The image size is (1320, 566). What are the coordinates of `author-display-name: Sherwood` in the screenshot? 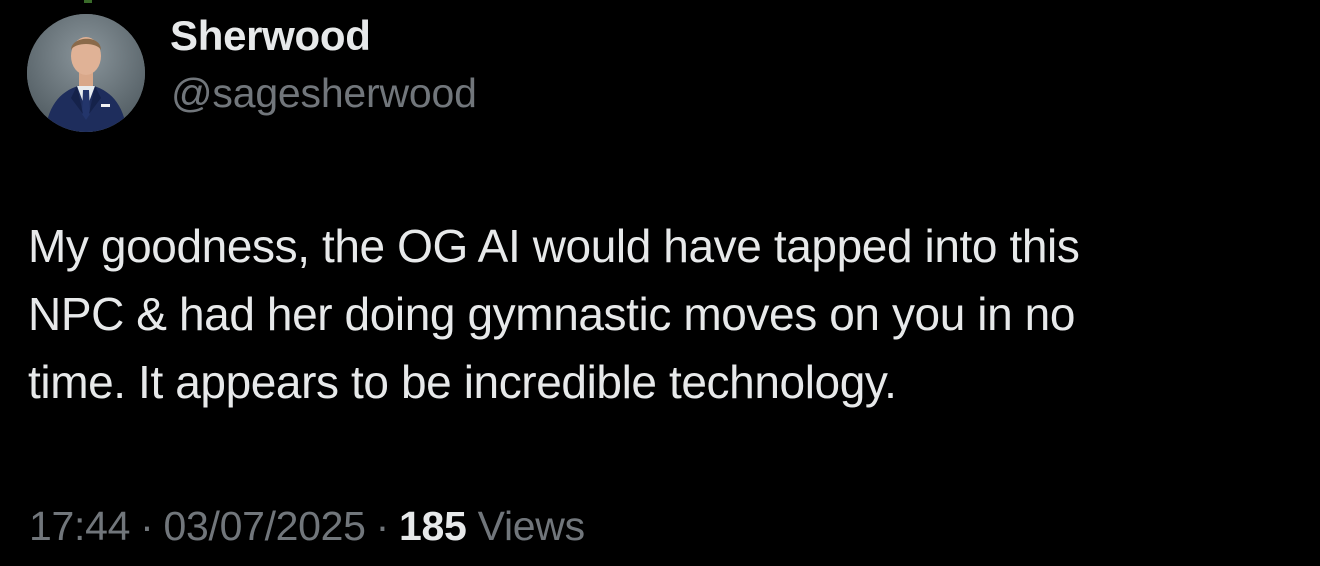 It's located at (270, 36).